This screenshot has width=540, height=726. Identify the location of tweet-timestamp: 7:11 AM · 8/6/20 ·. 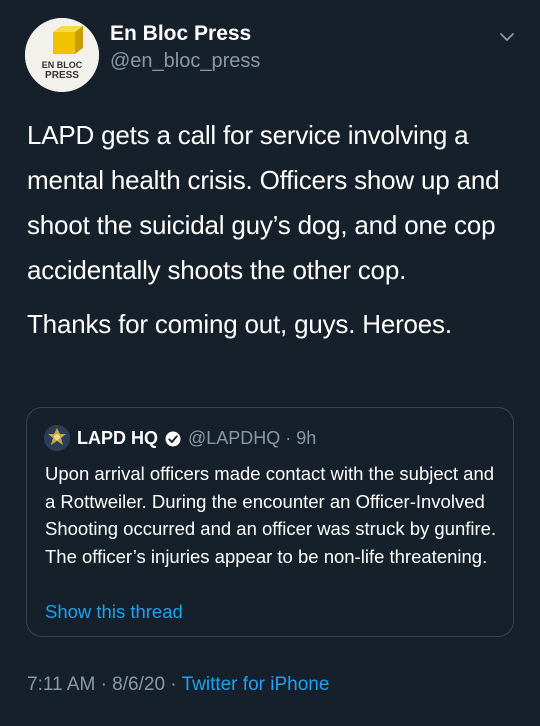
(104, 684).